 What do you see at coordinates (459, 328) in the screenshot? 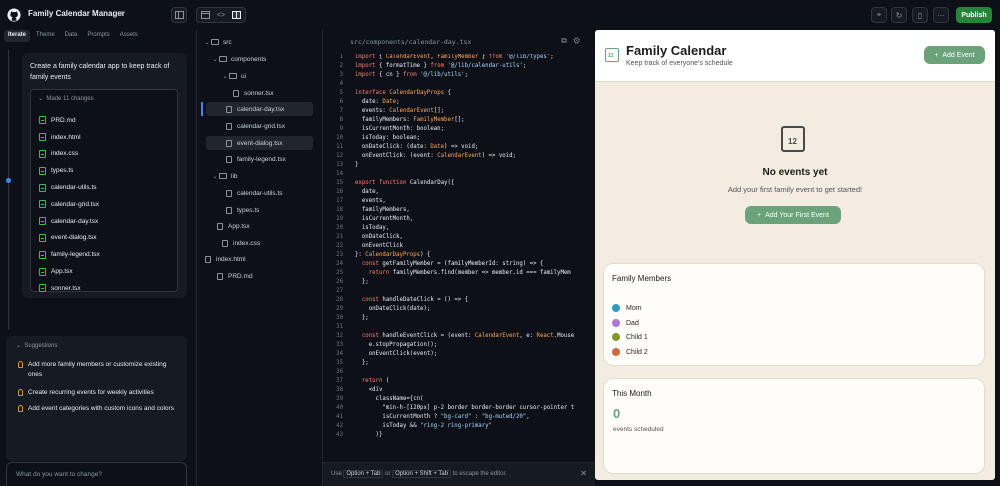
I see `code-line: 31` at bounding box center [459, 328].